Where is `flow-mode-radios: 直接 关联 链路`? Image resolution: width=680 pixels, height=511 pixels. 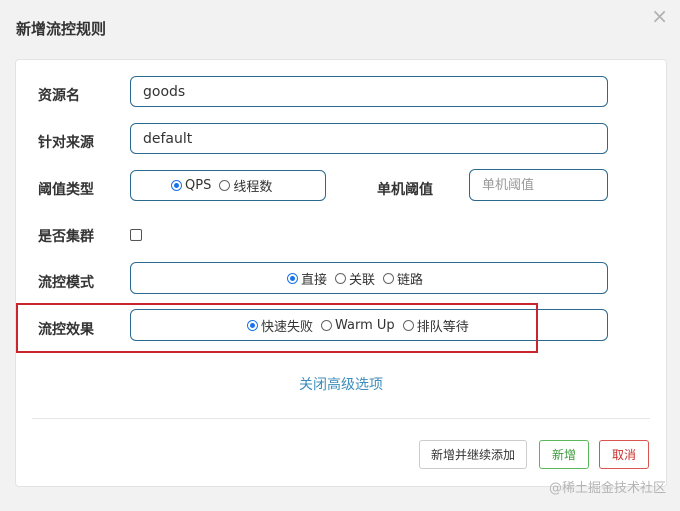
flow-mode-radios: 直接 关联 链路 is located at coordinates (355, 278).